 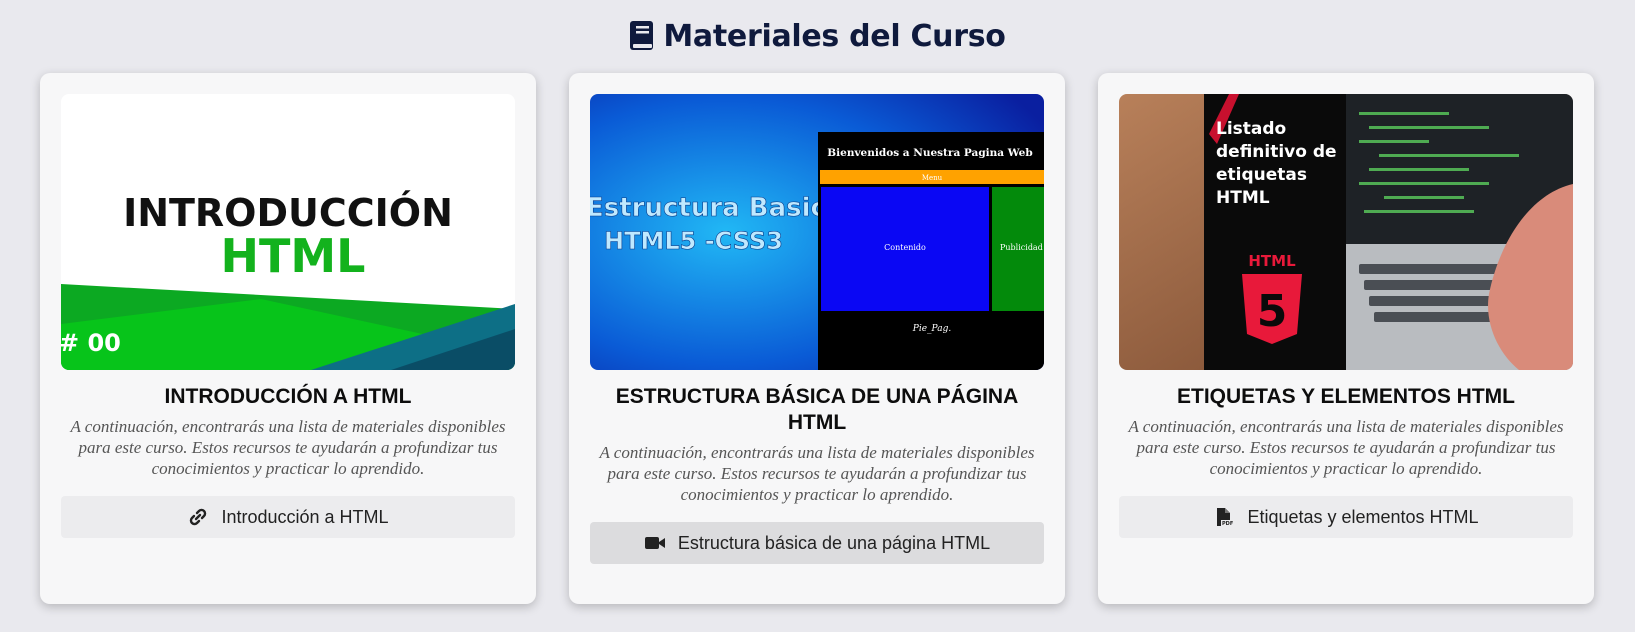 I want to click on thumb-content: Contenido, so click(x=905, y=247).